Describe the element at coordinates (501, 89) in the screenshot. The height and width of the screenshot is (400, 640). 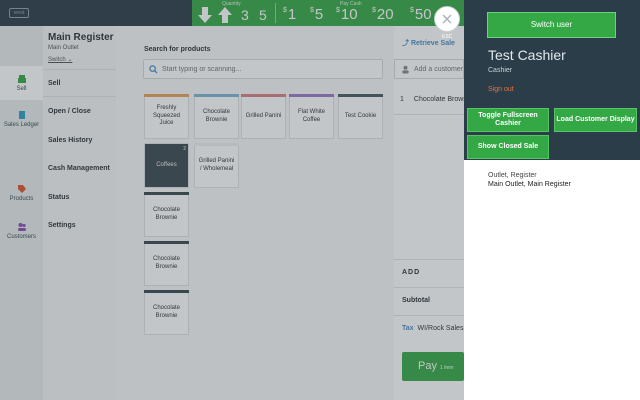
I see `sign-out-link: Sign out` at that location.